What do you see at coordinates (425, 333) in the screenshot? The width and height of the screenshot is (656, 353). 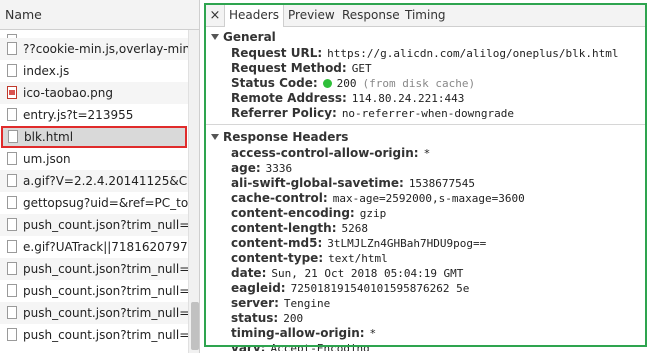 I see `response-header-row: timing-allow-origin: *` at bounding box center [425, 333].